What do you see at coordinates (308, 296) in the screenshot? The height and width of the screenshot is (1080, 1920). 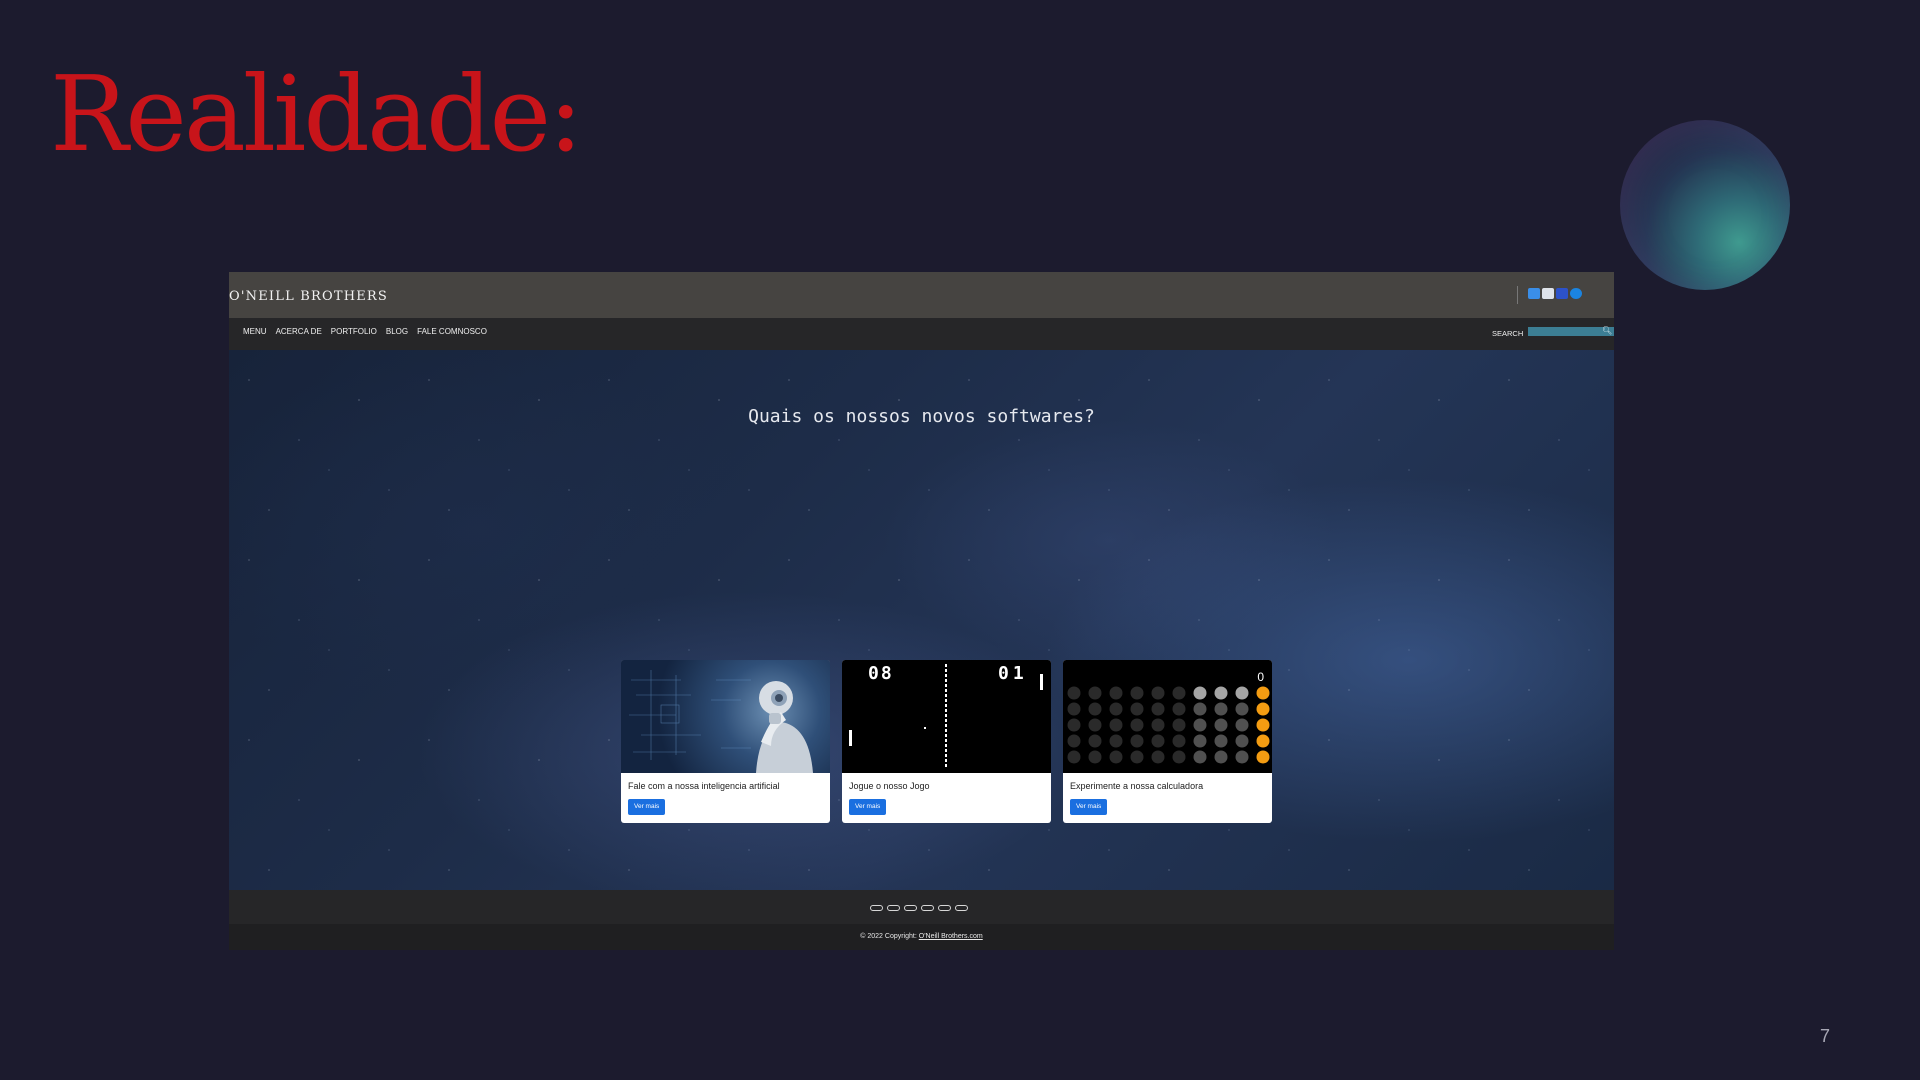 I see `brand-logo: O'NEILL BROTHERS` at bounding box center [308, 296].